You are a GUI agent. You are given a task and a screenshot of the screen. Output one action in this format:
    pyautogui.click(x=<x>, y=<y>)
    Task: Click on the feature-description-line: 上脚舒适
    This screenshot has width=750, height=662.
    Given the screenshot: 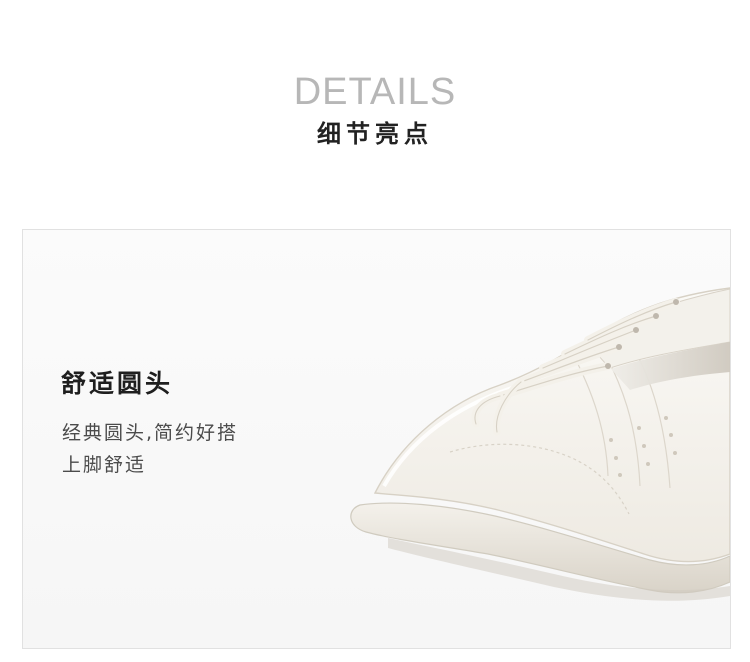 What is the action you would take?
    pyautogui.click(x=104, y=465)
    